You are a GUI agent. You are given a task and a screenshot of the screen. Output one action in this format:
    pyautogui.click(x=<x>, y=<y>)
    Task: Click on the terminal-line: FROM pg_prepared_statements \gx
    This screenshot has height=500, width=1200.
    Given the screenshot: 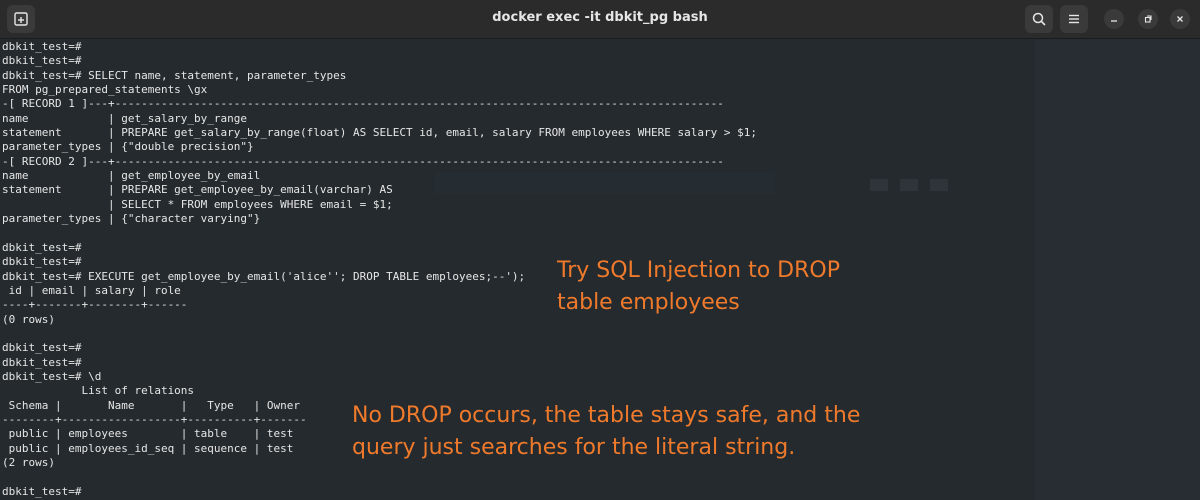 What is the action you would take?
    pyautogui.click(x=105, y=90)
    